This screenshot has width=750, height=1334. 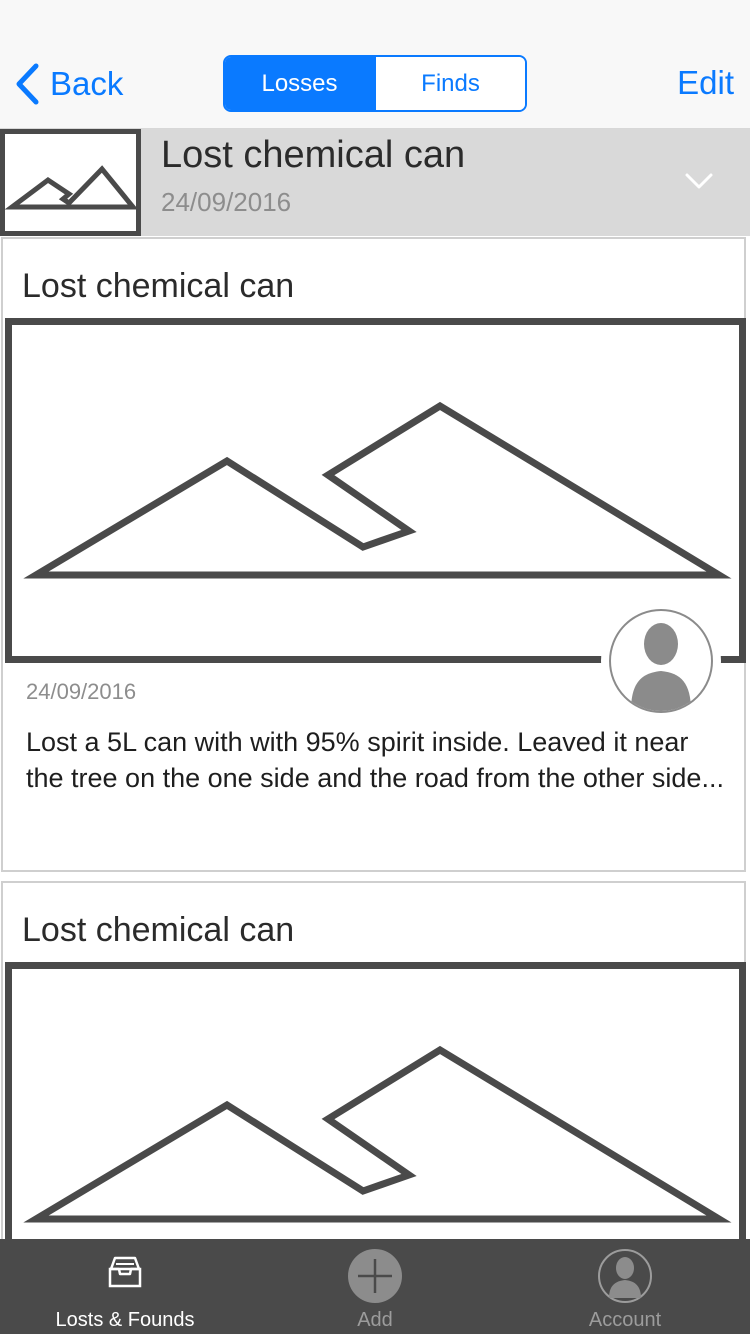 I want to click on tab-label: Account, so click(x=625, y=1320).